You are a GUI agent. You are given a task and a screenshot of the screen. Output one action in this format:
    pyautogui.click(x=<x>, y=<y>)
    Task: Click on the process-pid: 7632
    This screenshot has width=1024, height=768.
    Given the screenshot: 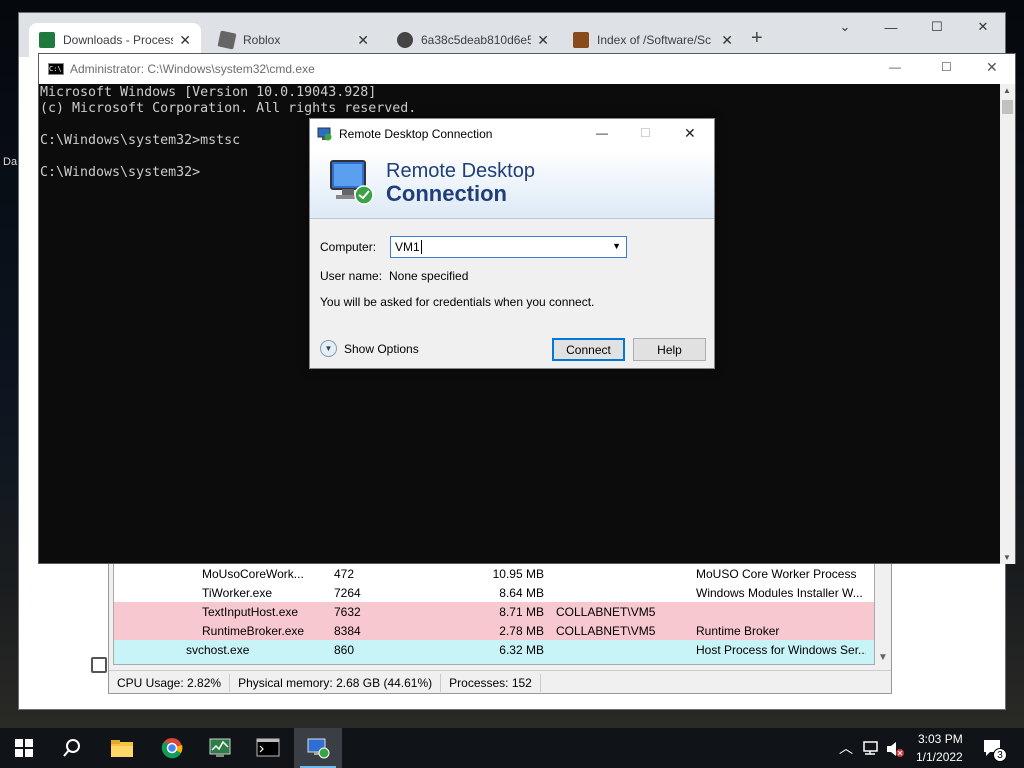 What is the action you would take?
    pyautogui.click(x=347, y=611)
    